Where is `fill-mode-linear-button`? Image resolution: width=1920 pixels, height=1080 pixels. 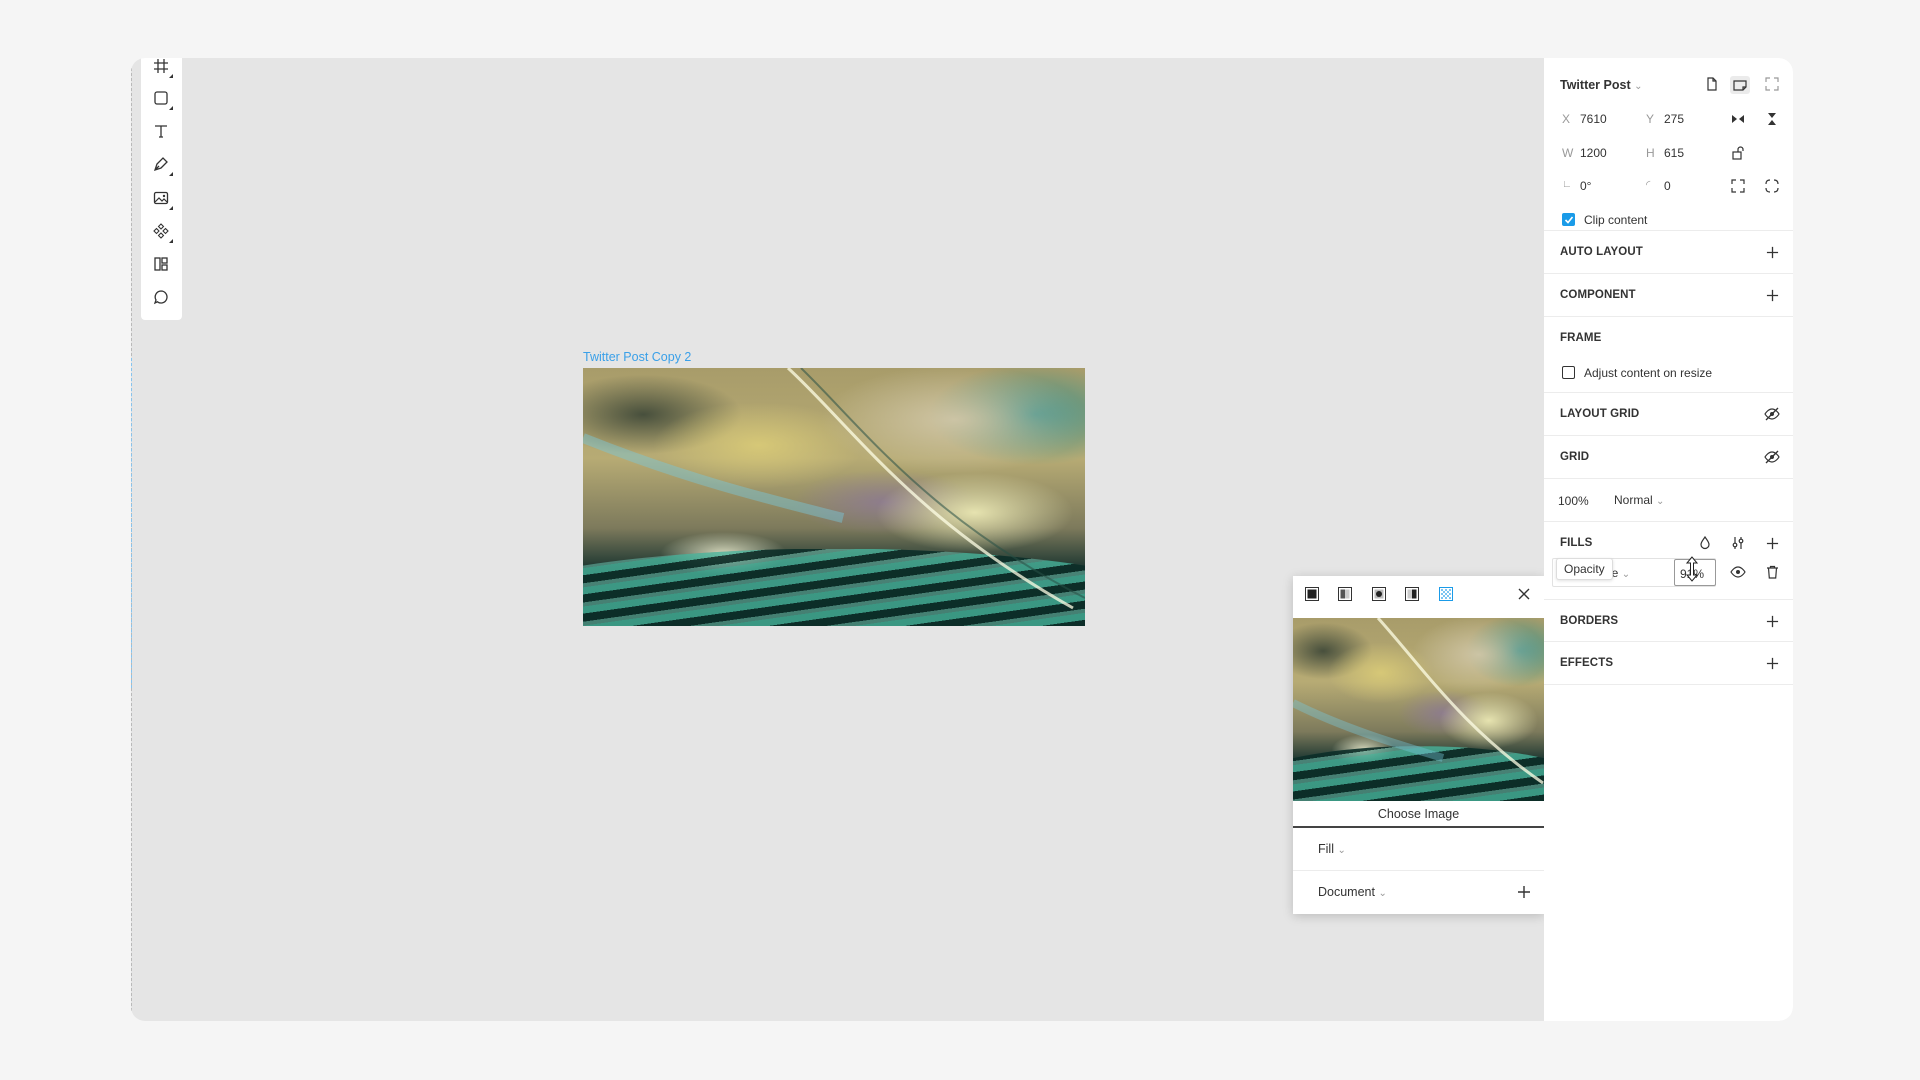
fill-mode-linear-button is located at coordinates (1345, 594).